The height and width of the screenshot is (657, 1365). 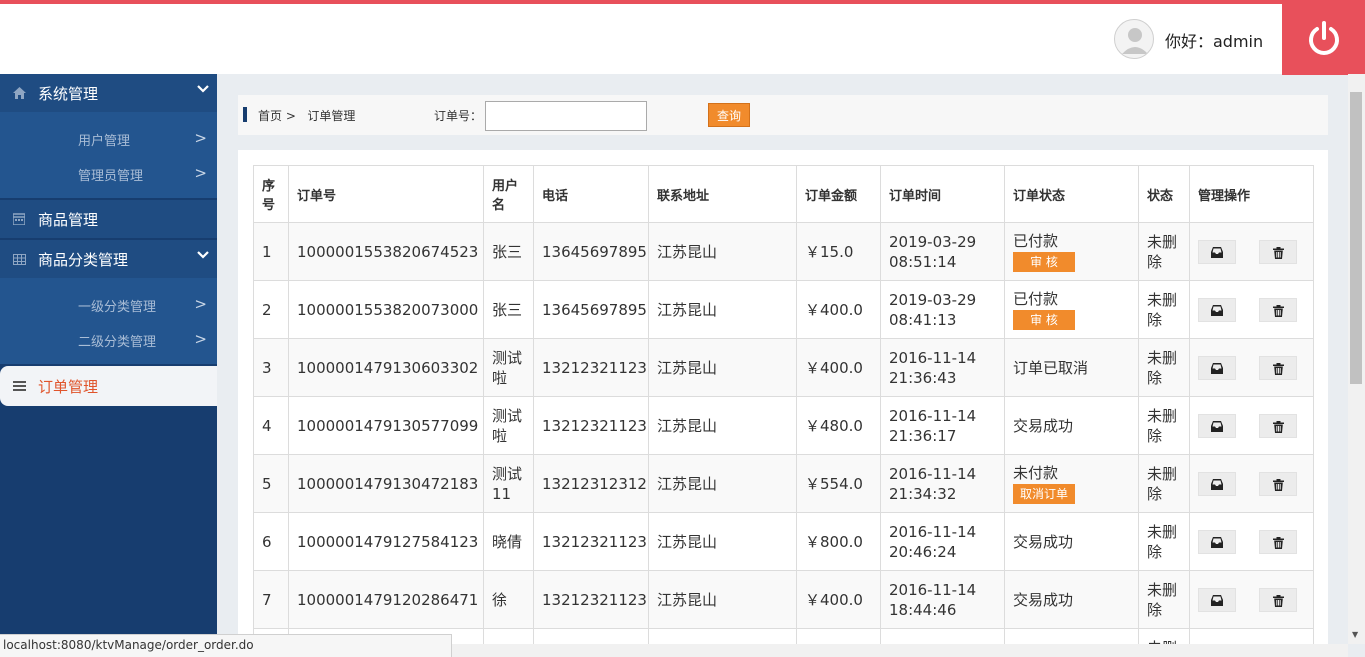 I want to click on order-time: 2016-11-14 21:36:43, so click(x=942, y=367).